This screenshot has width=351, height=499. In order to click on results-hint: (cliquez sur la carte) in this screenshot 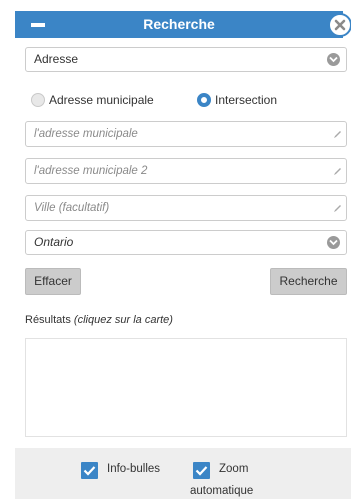, I will do `click(123, 320)`.